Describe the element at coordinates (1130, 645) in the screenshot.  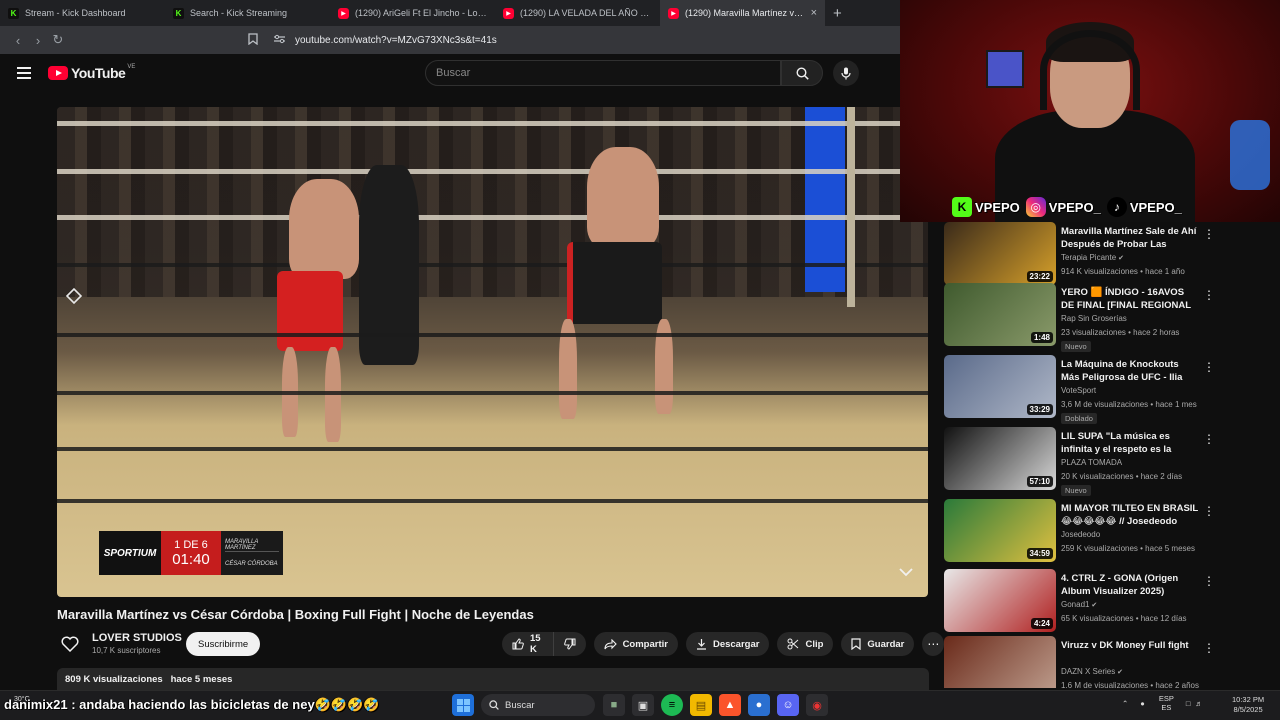
I see `recommended-video-title: Viruzz v DK Money Full fight` at that location.